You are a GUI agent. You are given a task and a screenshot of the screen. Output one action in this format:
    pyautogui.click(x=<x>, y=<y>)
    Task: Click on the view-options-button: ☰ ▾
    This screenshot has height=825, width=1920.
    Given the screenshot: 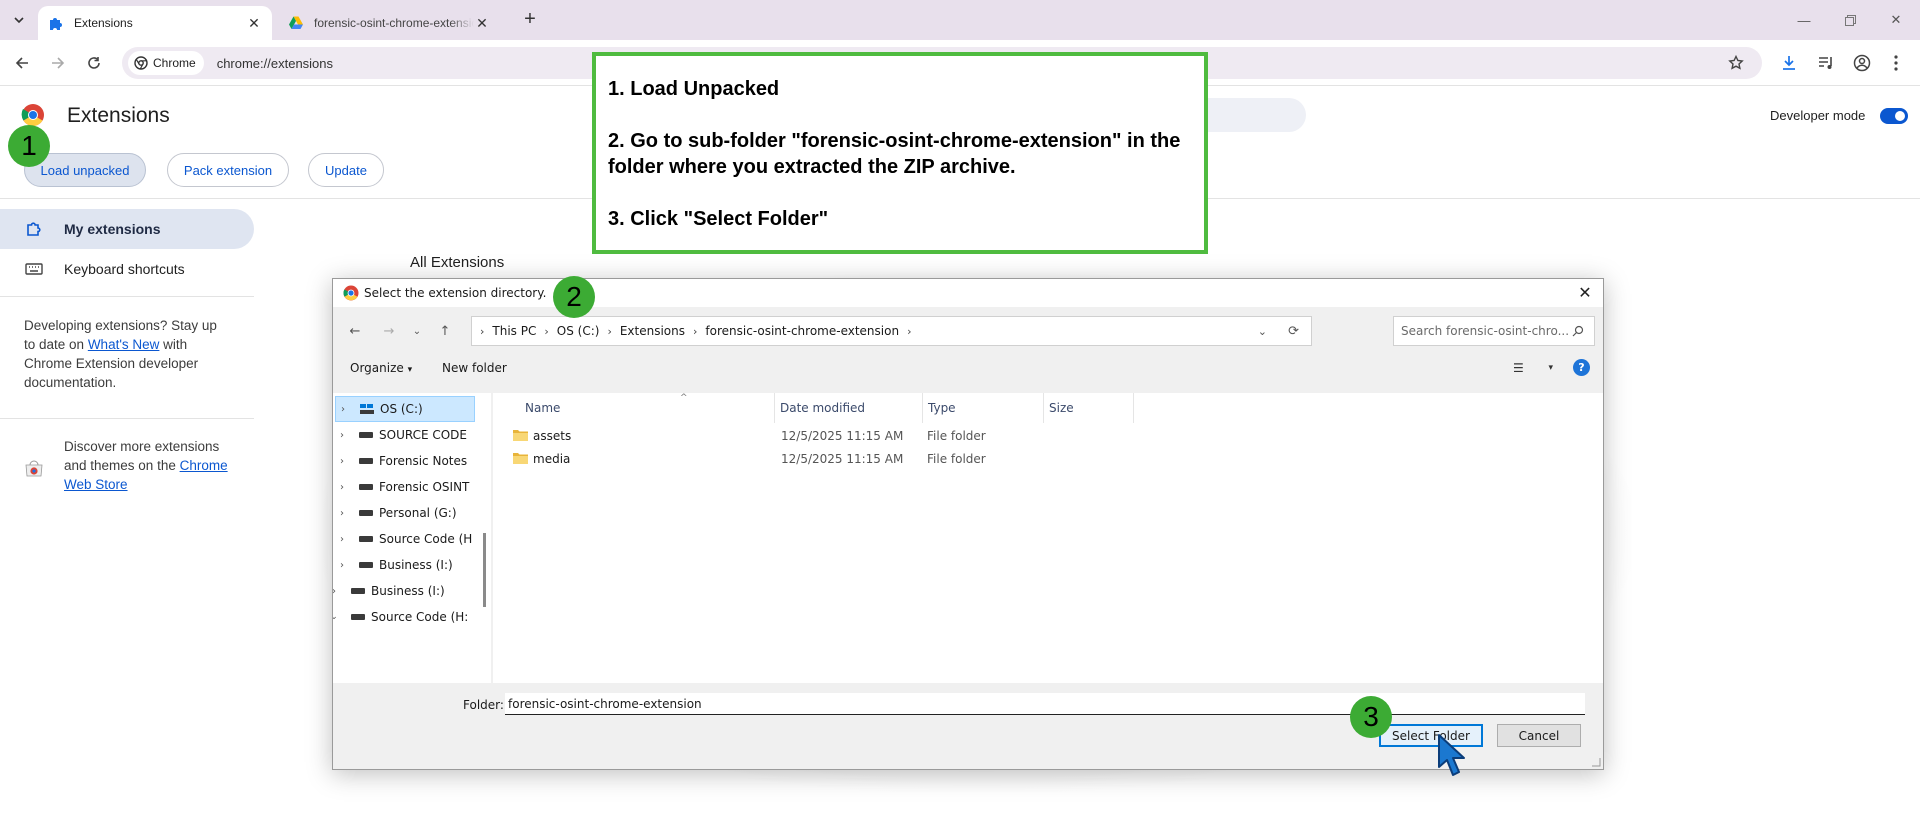 What is the action you would take?
    pyautogui.click(x=1533, y=368)
    